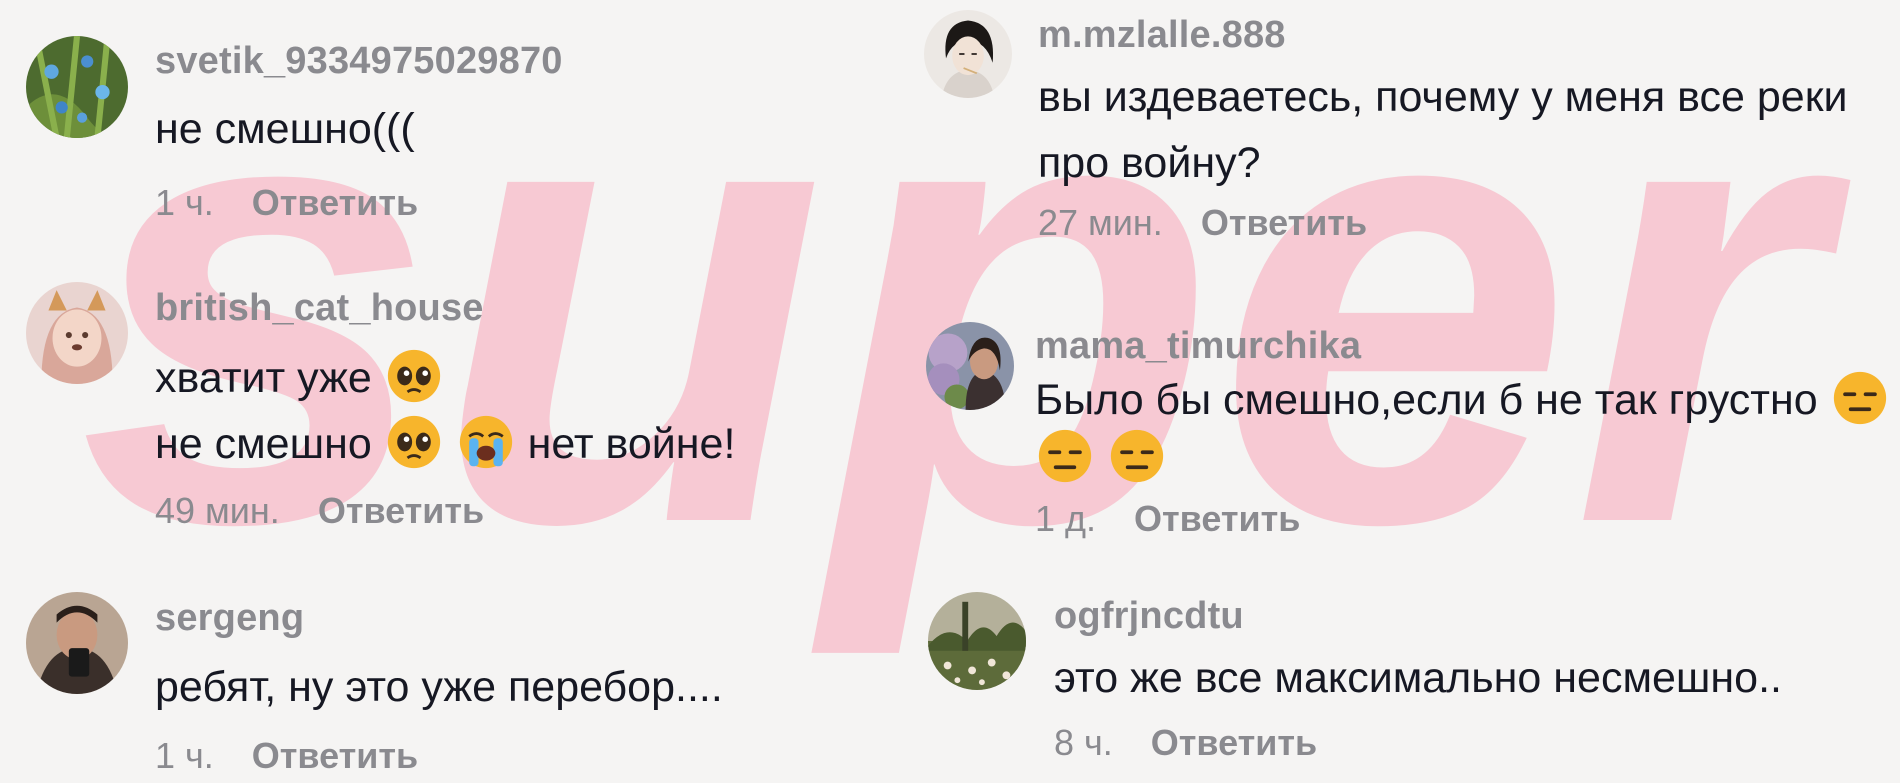  Describe the element at coordinates (263, 444) in the screenshot. I see `comment-line: не смешно` at that location.